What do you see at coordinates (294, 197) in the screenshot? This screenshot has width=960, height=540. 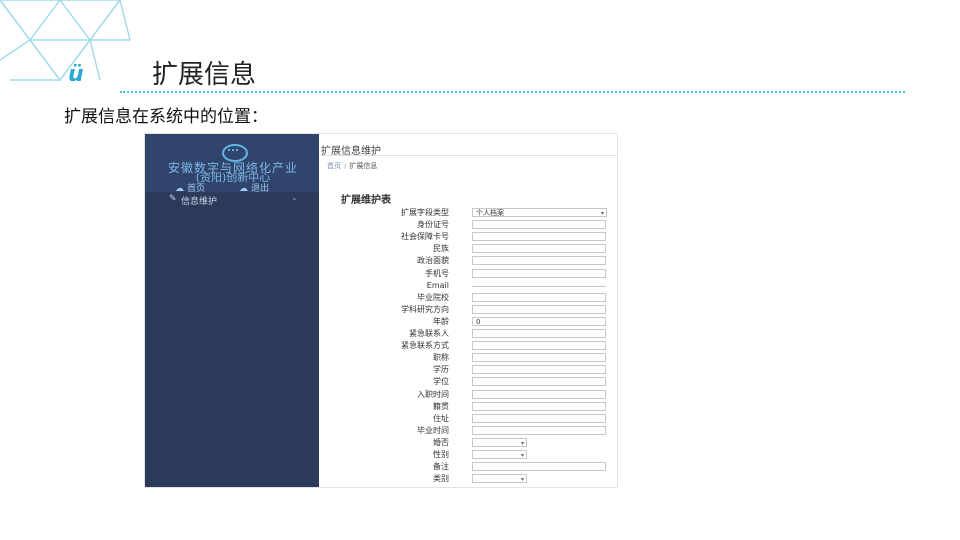 I see `chevron-down-icon: ⌄` at bounding box center [294, 197].